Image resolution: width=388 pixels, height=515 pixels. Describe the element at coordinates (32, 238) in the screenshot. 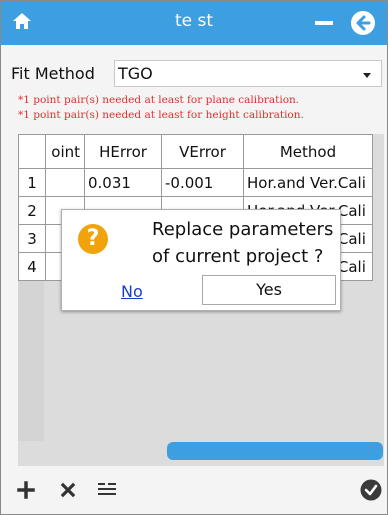

I see `row-number: 3` at that location.